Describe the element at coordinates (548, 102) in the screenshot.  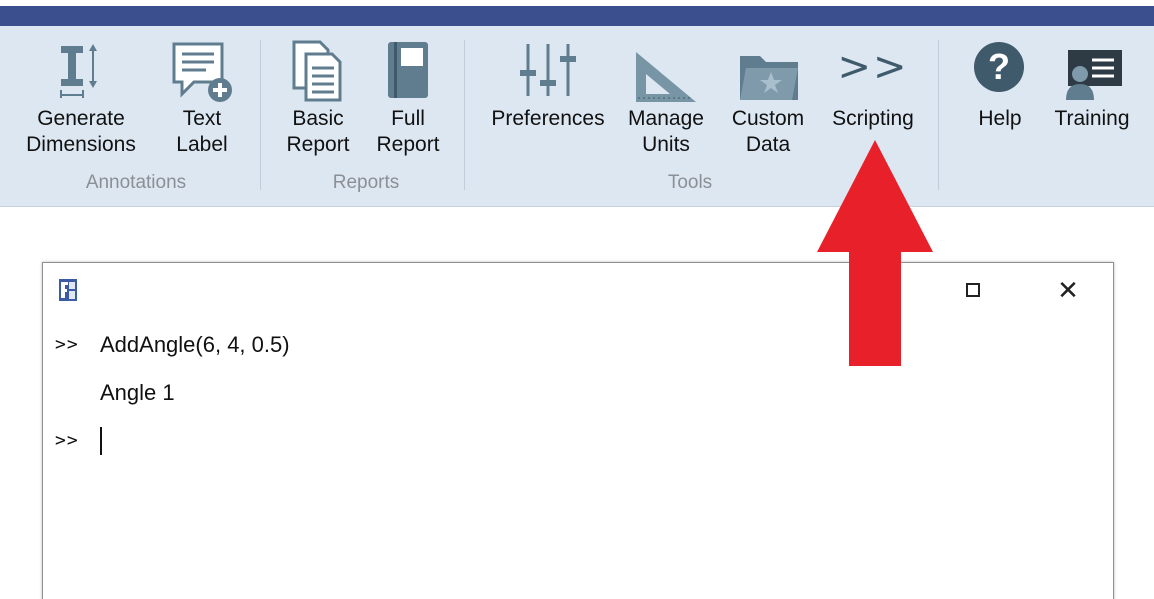
I see `preferences-button: Preferences` at that location.